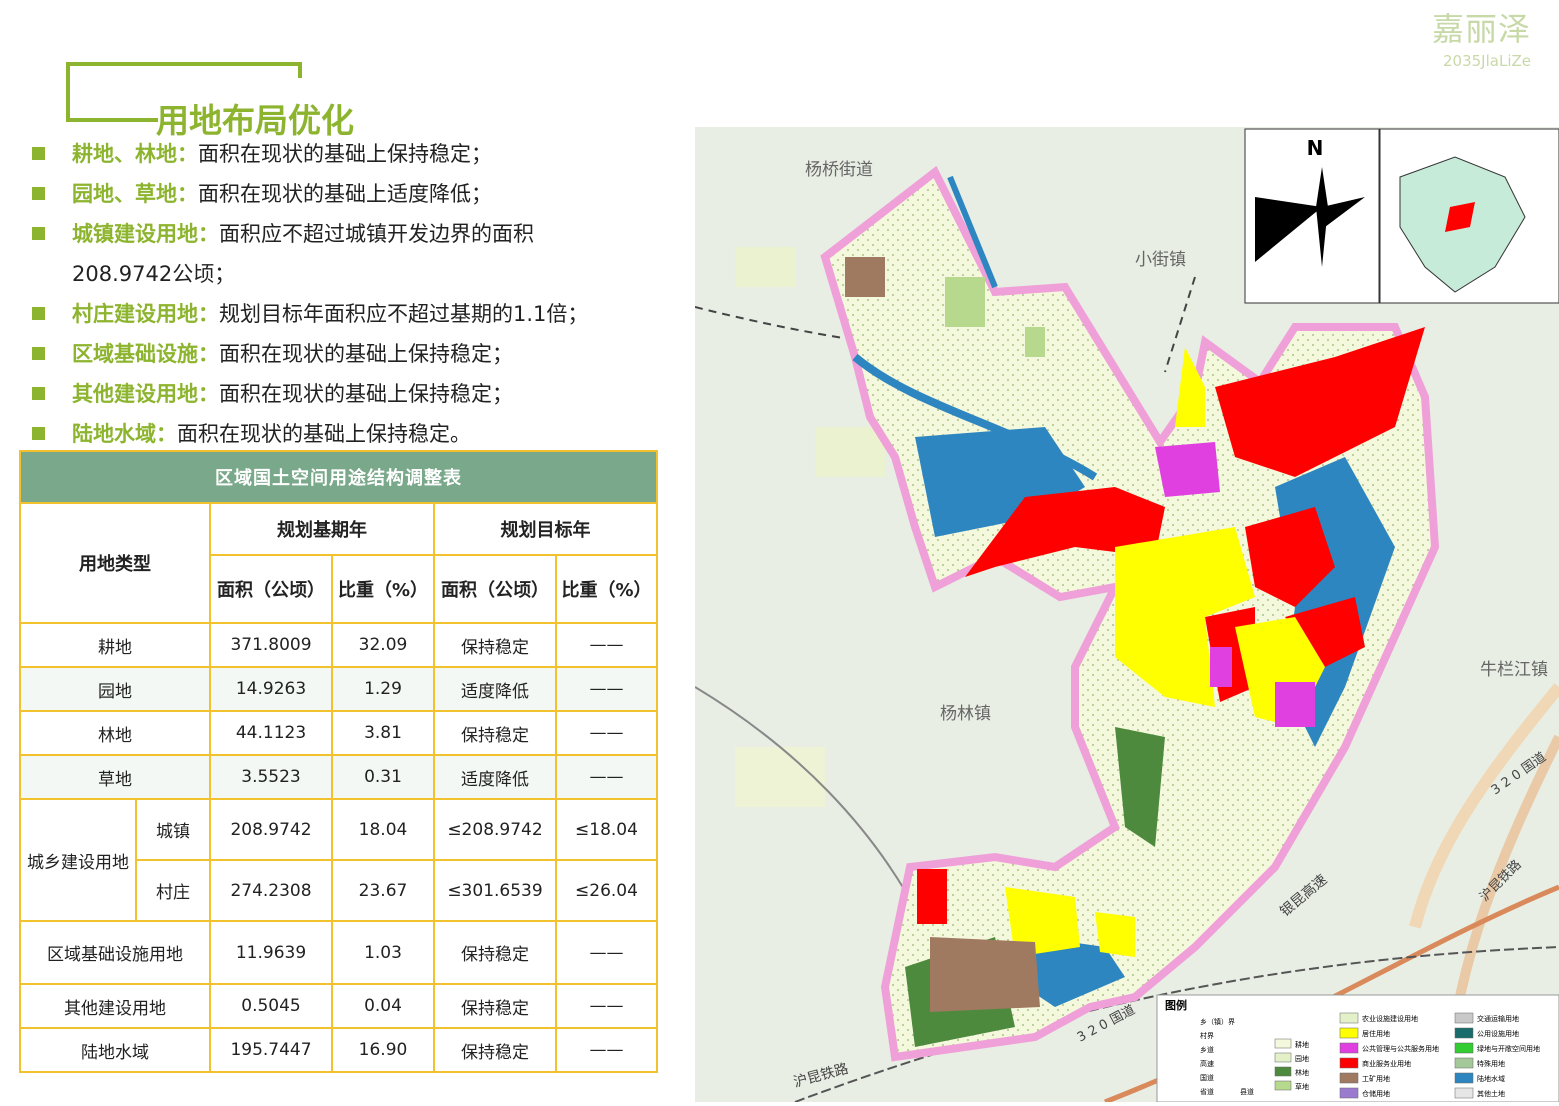 The height and width of the screenshot is (1106, 1559). What do you see at coordinates (383, 829) in the screenshot?
I see `cell-base-ratio: 18.04` at bounding box center [383, 829].